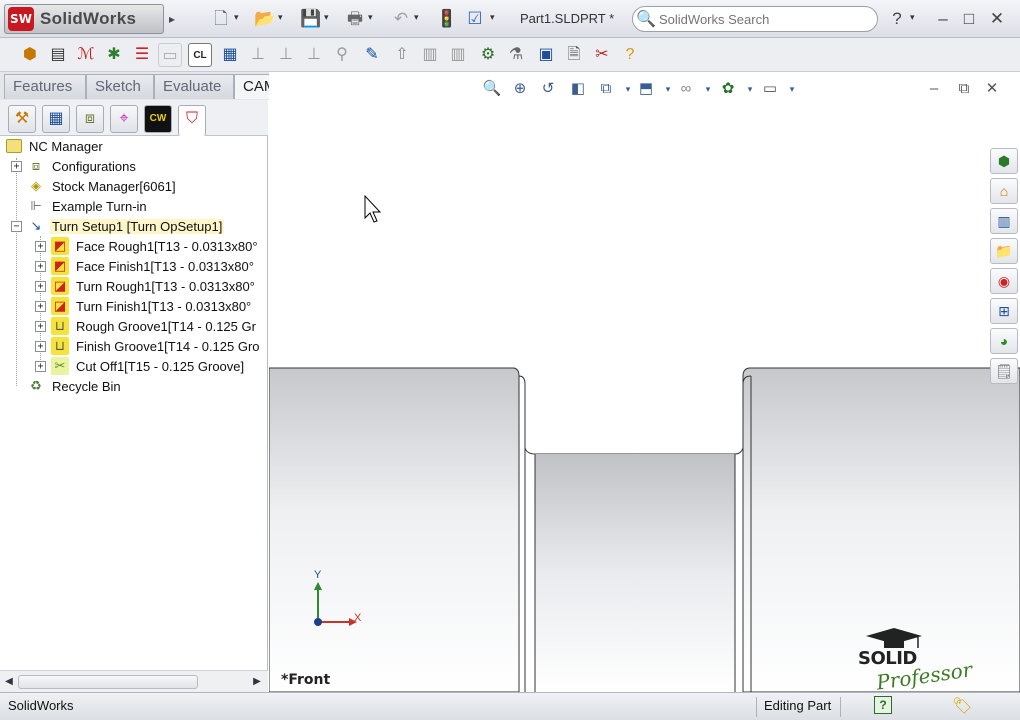 This screenshot has width=1020, height=720. I want to click on generate-toolpath-icon: ☰, so click(142, 55).